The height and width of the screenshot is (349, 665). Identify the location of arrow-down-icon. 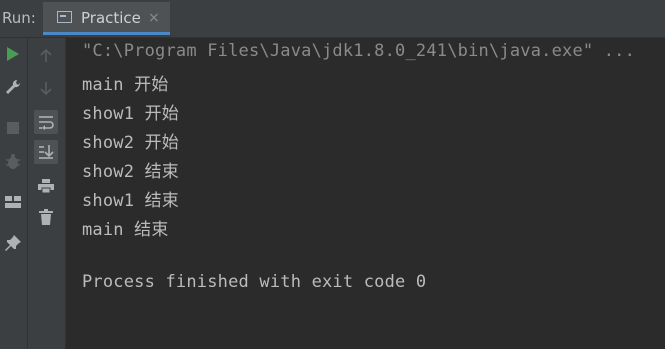
(46, 89).